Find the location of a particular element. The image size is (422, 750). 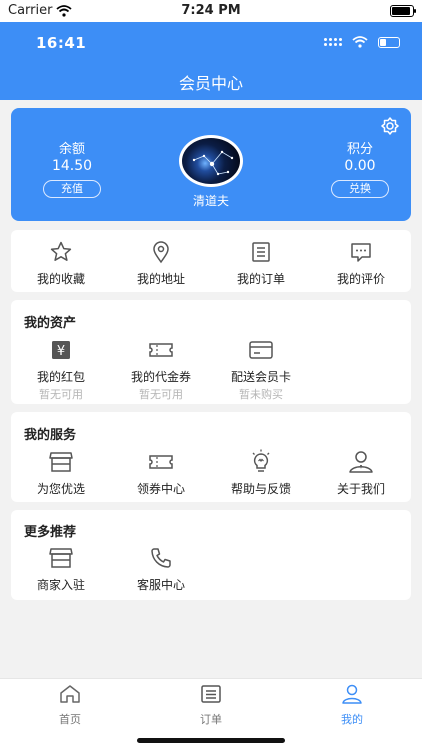

tab-home: 首页 is located at coordinates (70, 705).